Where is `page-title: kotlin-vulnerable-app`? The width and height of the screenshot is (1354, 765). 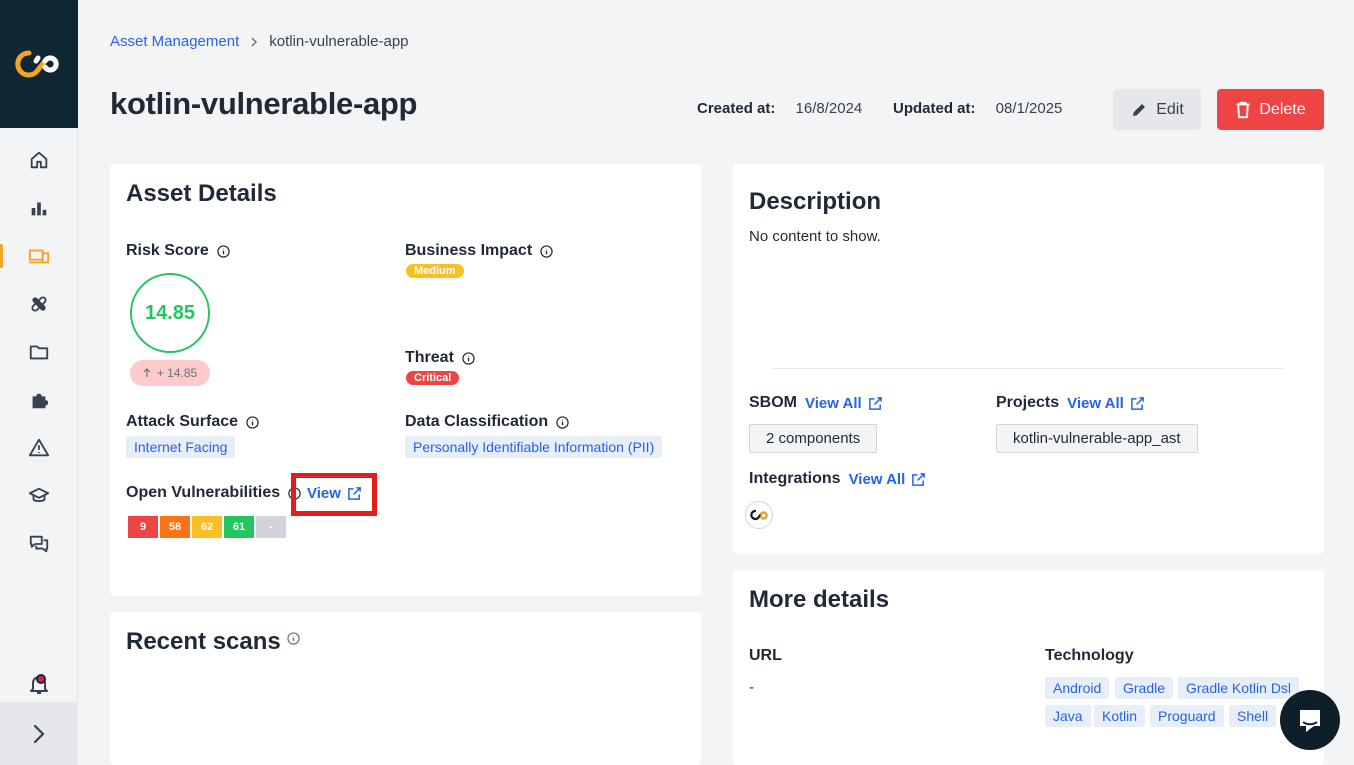 page-title: kotlin-vulnerable-app is located at coordinates (264, 103).